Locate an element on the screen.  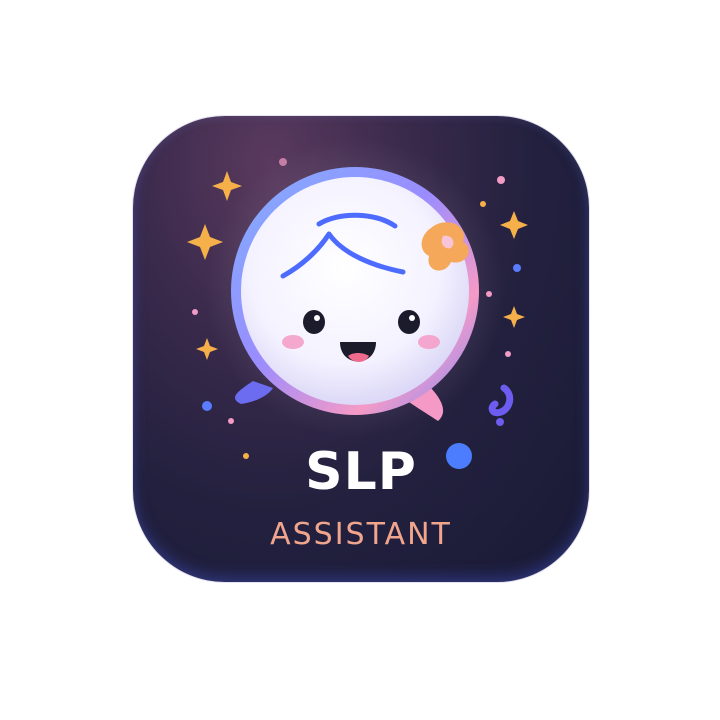
mascot-face is located at coordinates (355, 291).